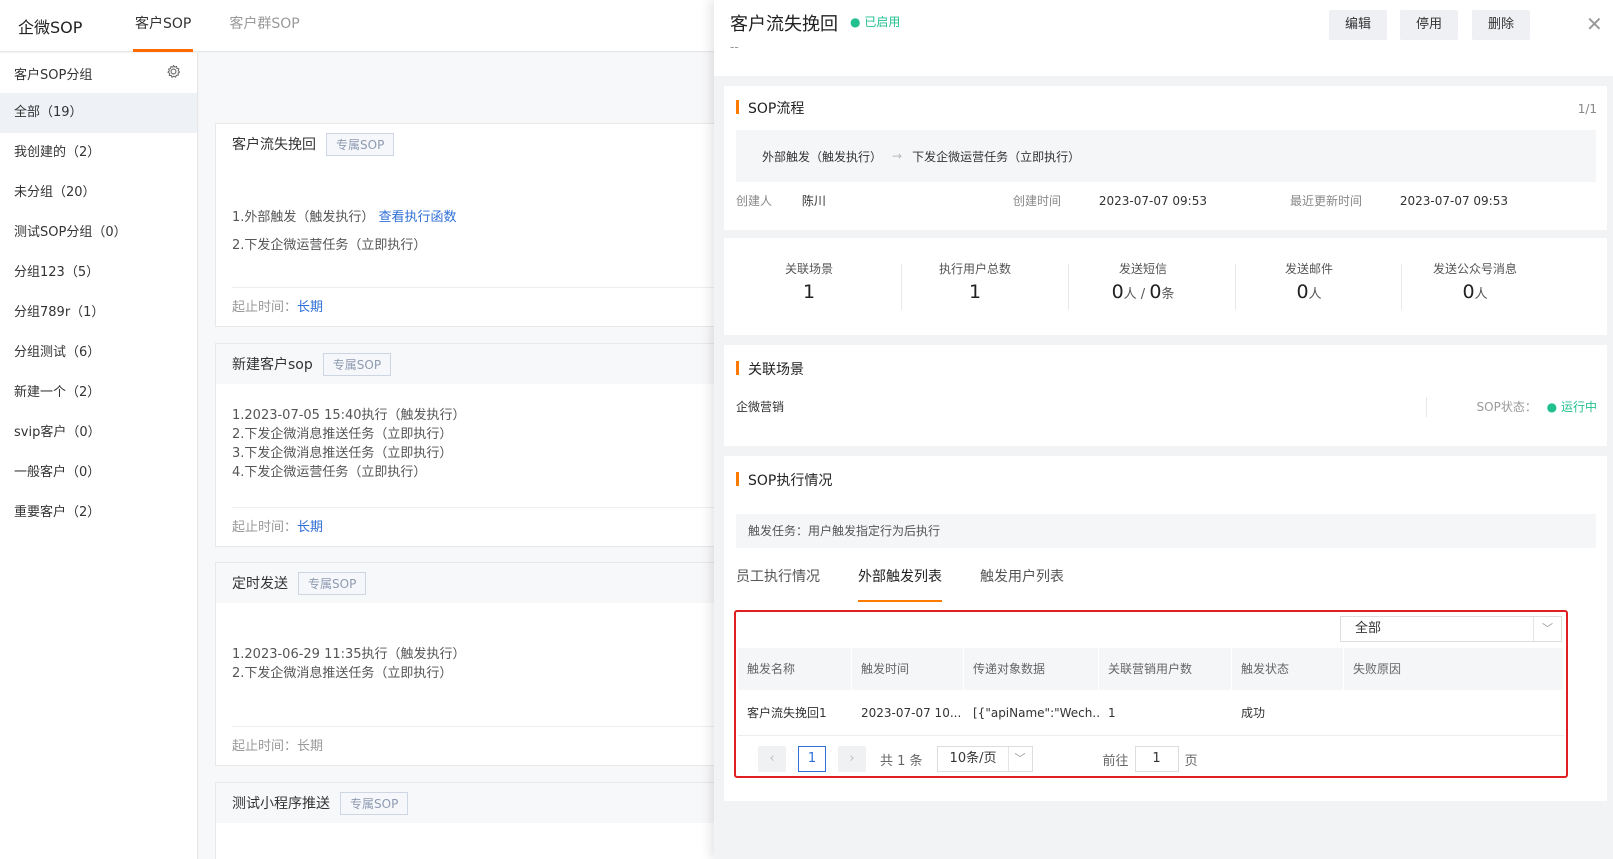 The width and height of the screenshot is (1613, 859). Describe the element at coordinates (1426, 407) in the screenshot. I see `divider` at that location.